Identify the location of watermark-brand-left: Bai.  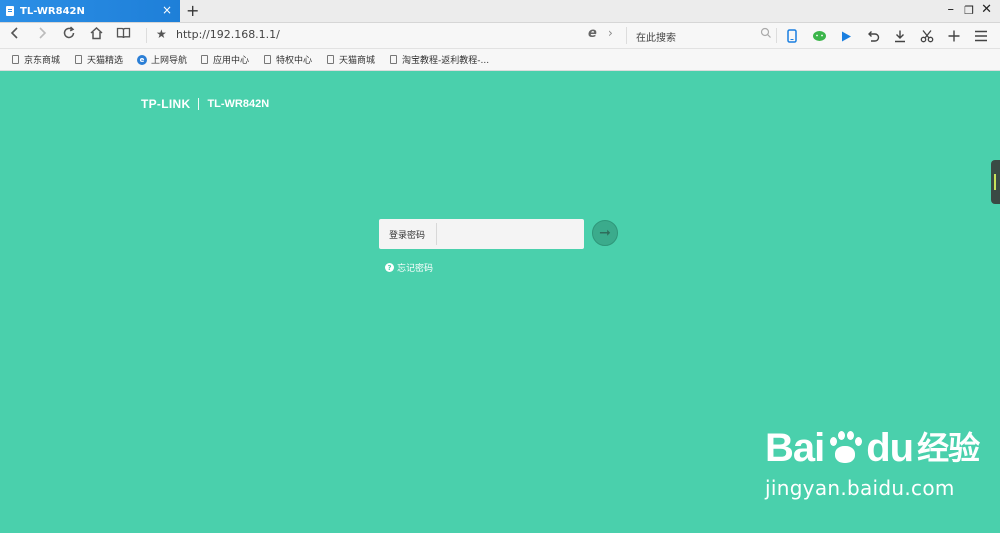
(795, 448).